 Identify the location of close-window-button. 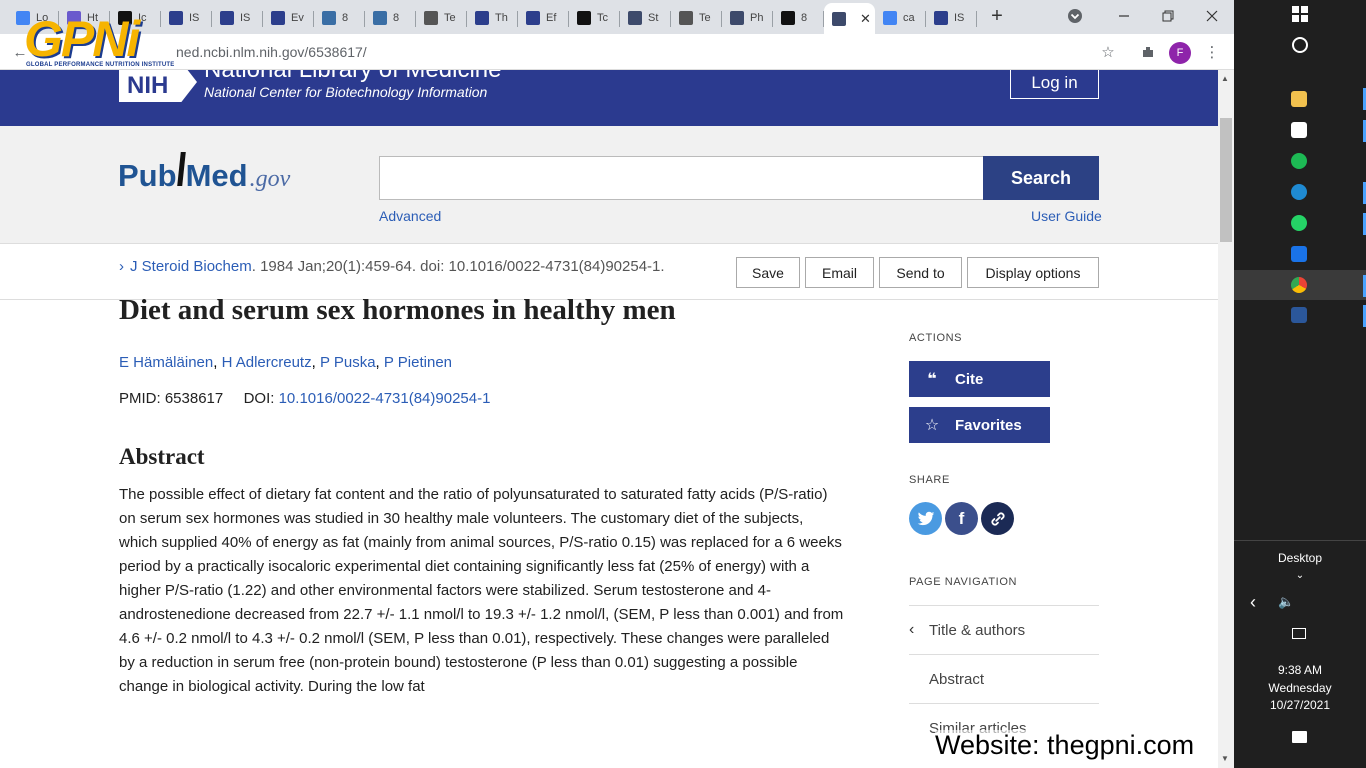
(1212, 16).